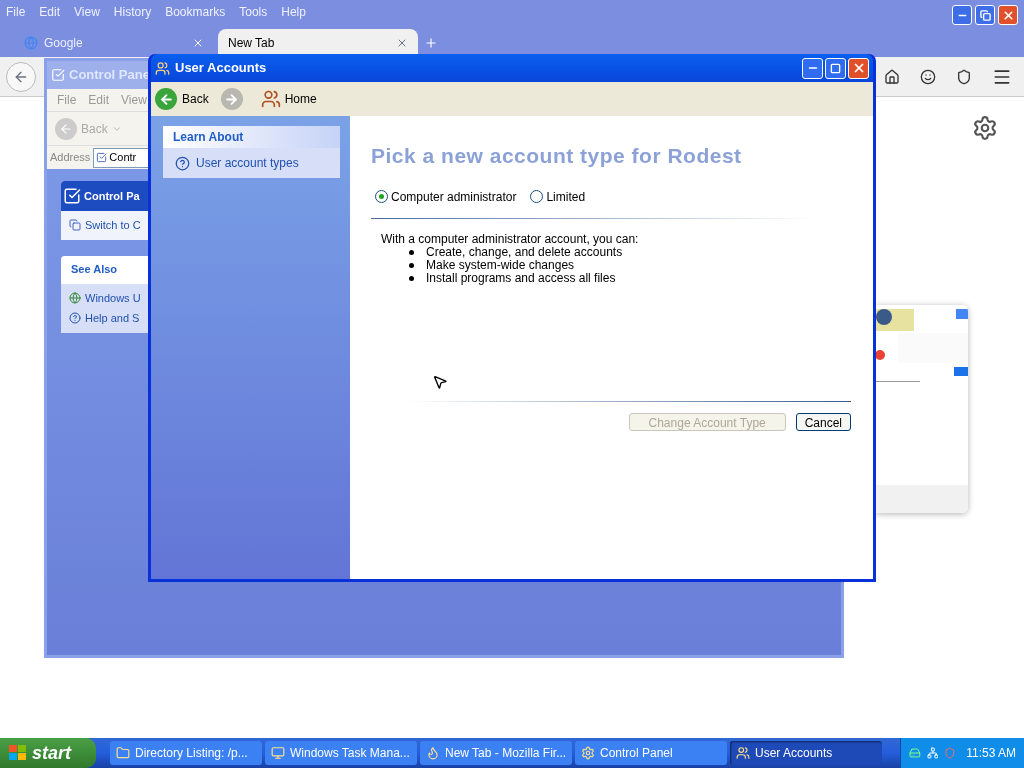 The width and height of the screenshot is (1024, 768). I want to click on radio-option: Computer administrator, so click(446, 196).